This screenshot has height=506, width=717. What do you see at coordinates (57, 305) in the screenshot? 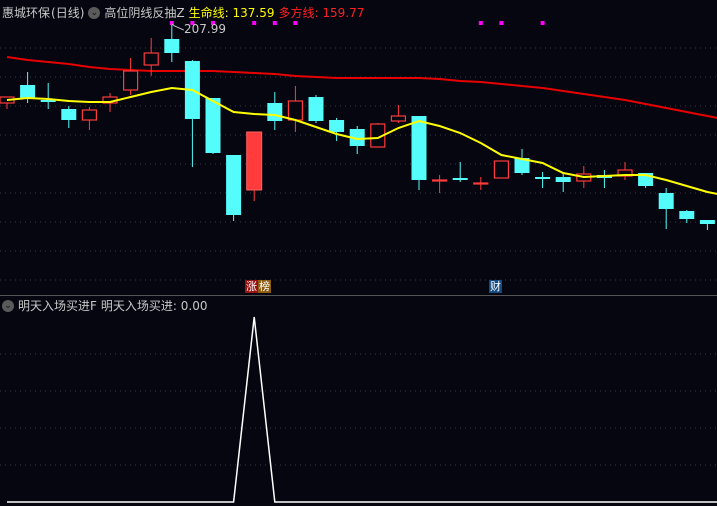
I see `sub-indicator-name: 明天入场买进F` at bounding box center [57, 305].